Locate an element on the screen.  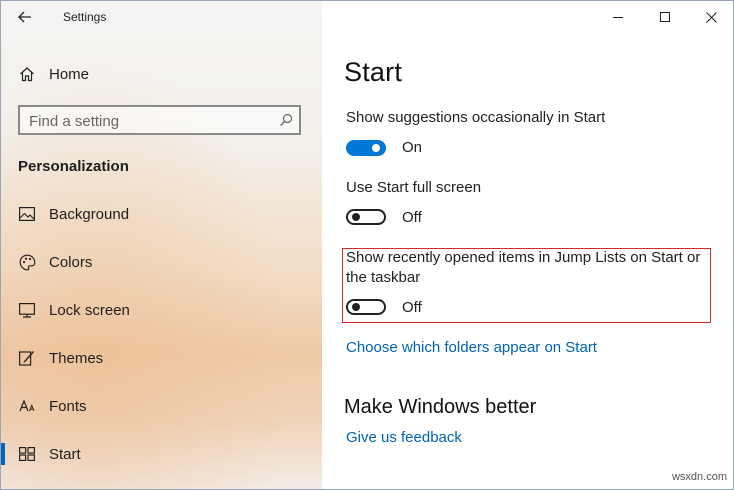
sidebar-item-label: Fonts is located at coordinates (68, 406).